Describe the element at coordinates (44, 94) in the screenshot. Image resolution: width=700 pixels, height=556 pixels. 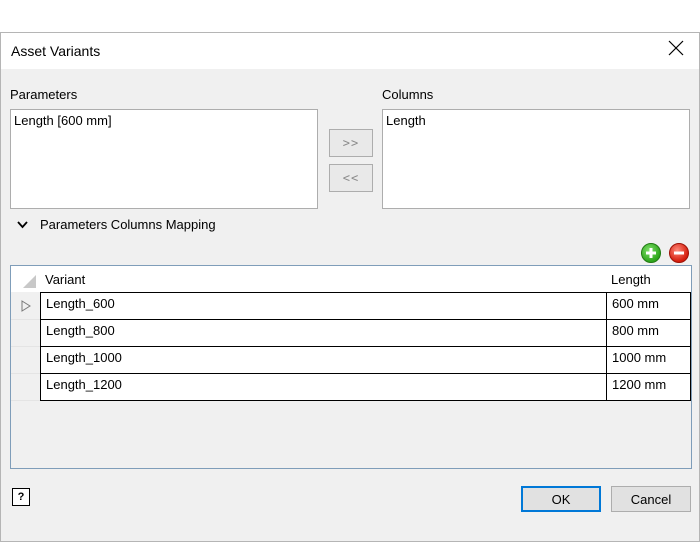
I see `parameters-label: Parameters` at that location.